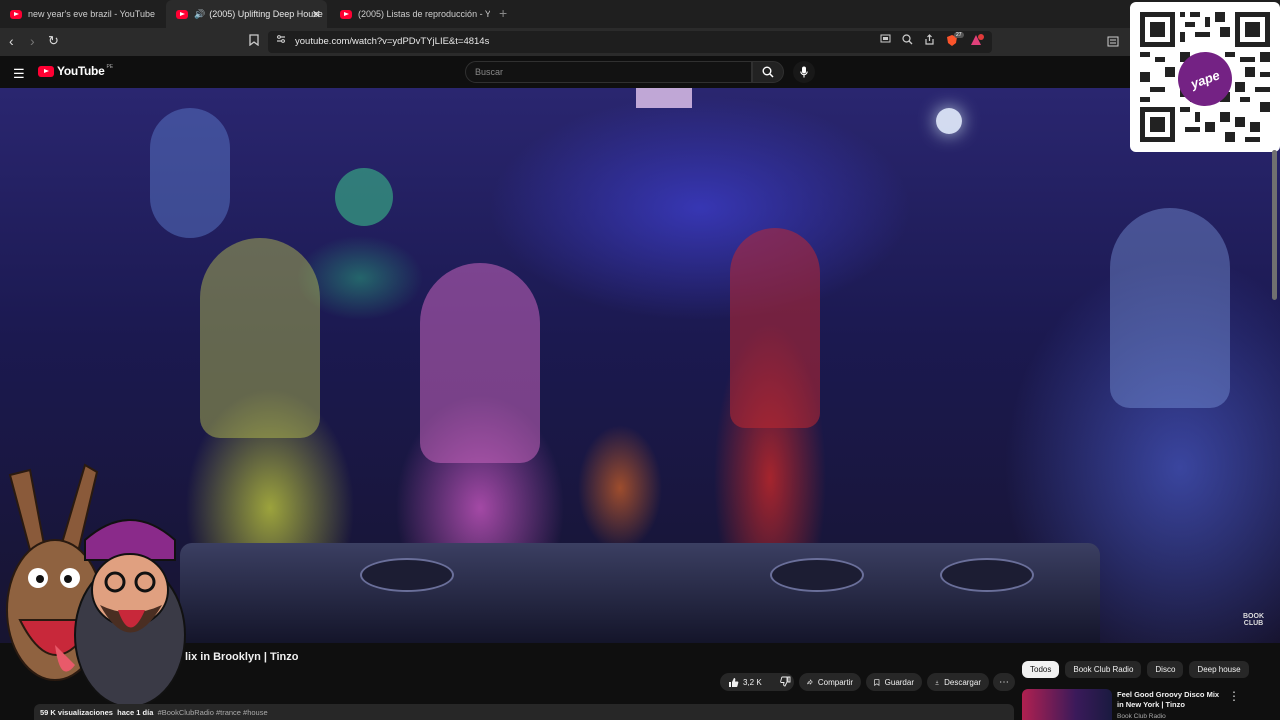 This screenshot has height=720, width=1280. What do you see at coordinates (734, 682) in the screenshot?
I see `thumbs-up-icon` at bounding box center [734, 682].